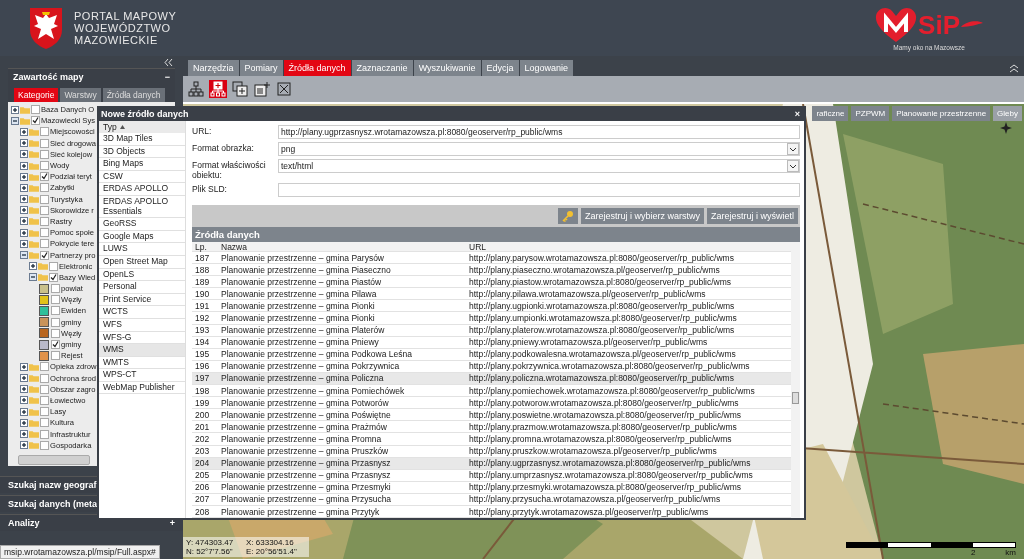 This screenshot has height=559, width=1024. Describe the element at coordinates (142, 275) in the screenshot. I see `type-item: OpenLS` at that location.